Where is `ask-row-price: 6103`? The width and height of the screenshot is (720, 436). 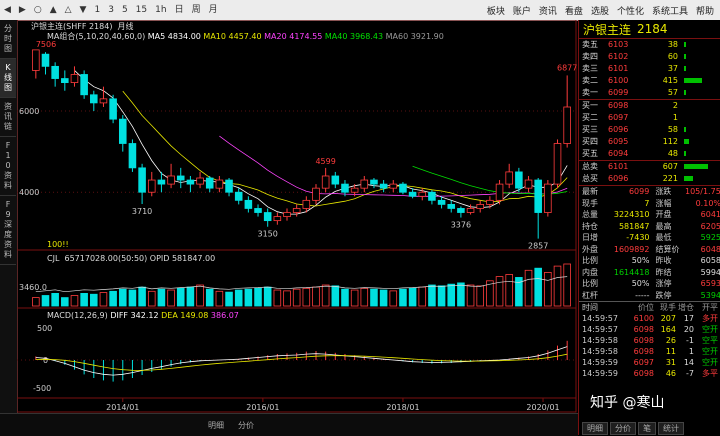
ask-row-price: 6103 is located at coordinates (618, 44).